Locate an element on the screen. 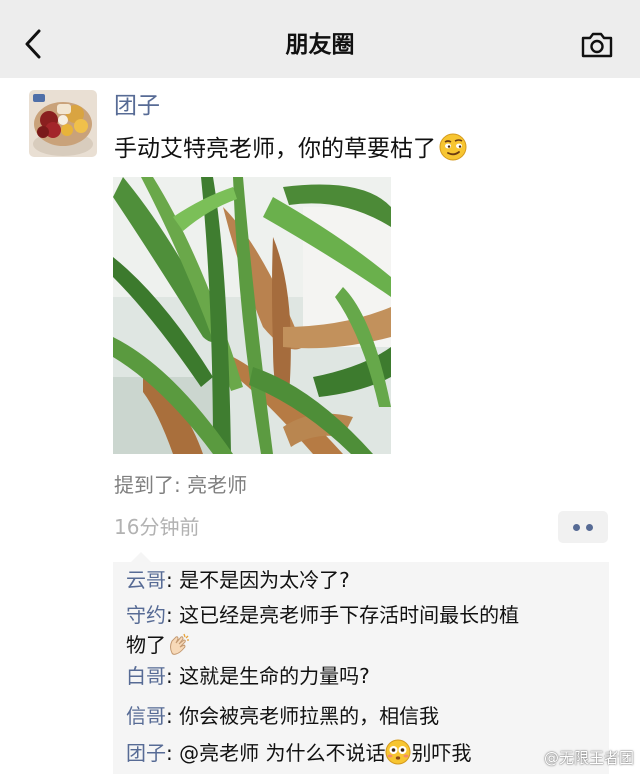  comment-author: 守约 is located at coordinates (146, 615).